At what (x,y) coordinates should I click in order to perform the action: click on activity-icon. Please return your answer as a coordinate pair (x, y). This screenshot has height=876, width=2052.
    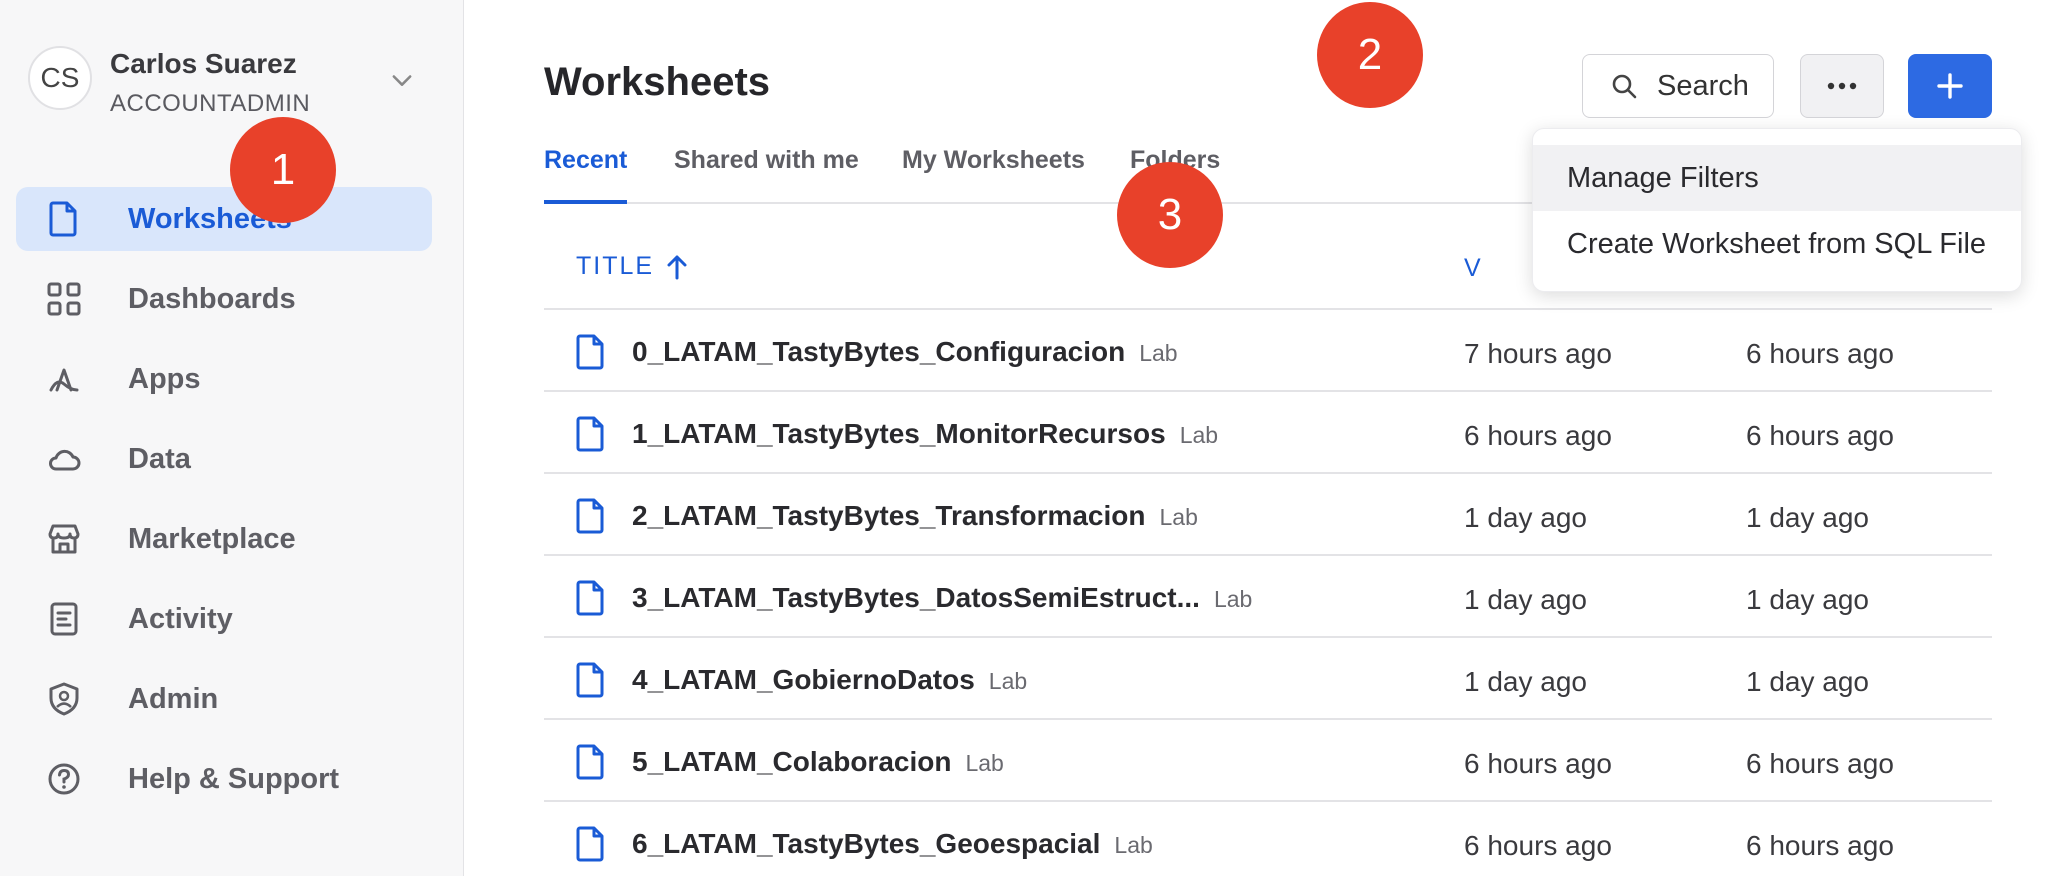
    Looking at the image, I should click on (64, 619).